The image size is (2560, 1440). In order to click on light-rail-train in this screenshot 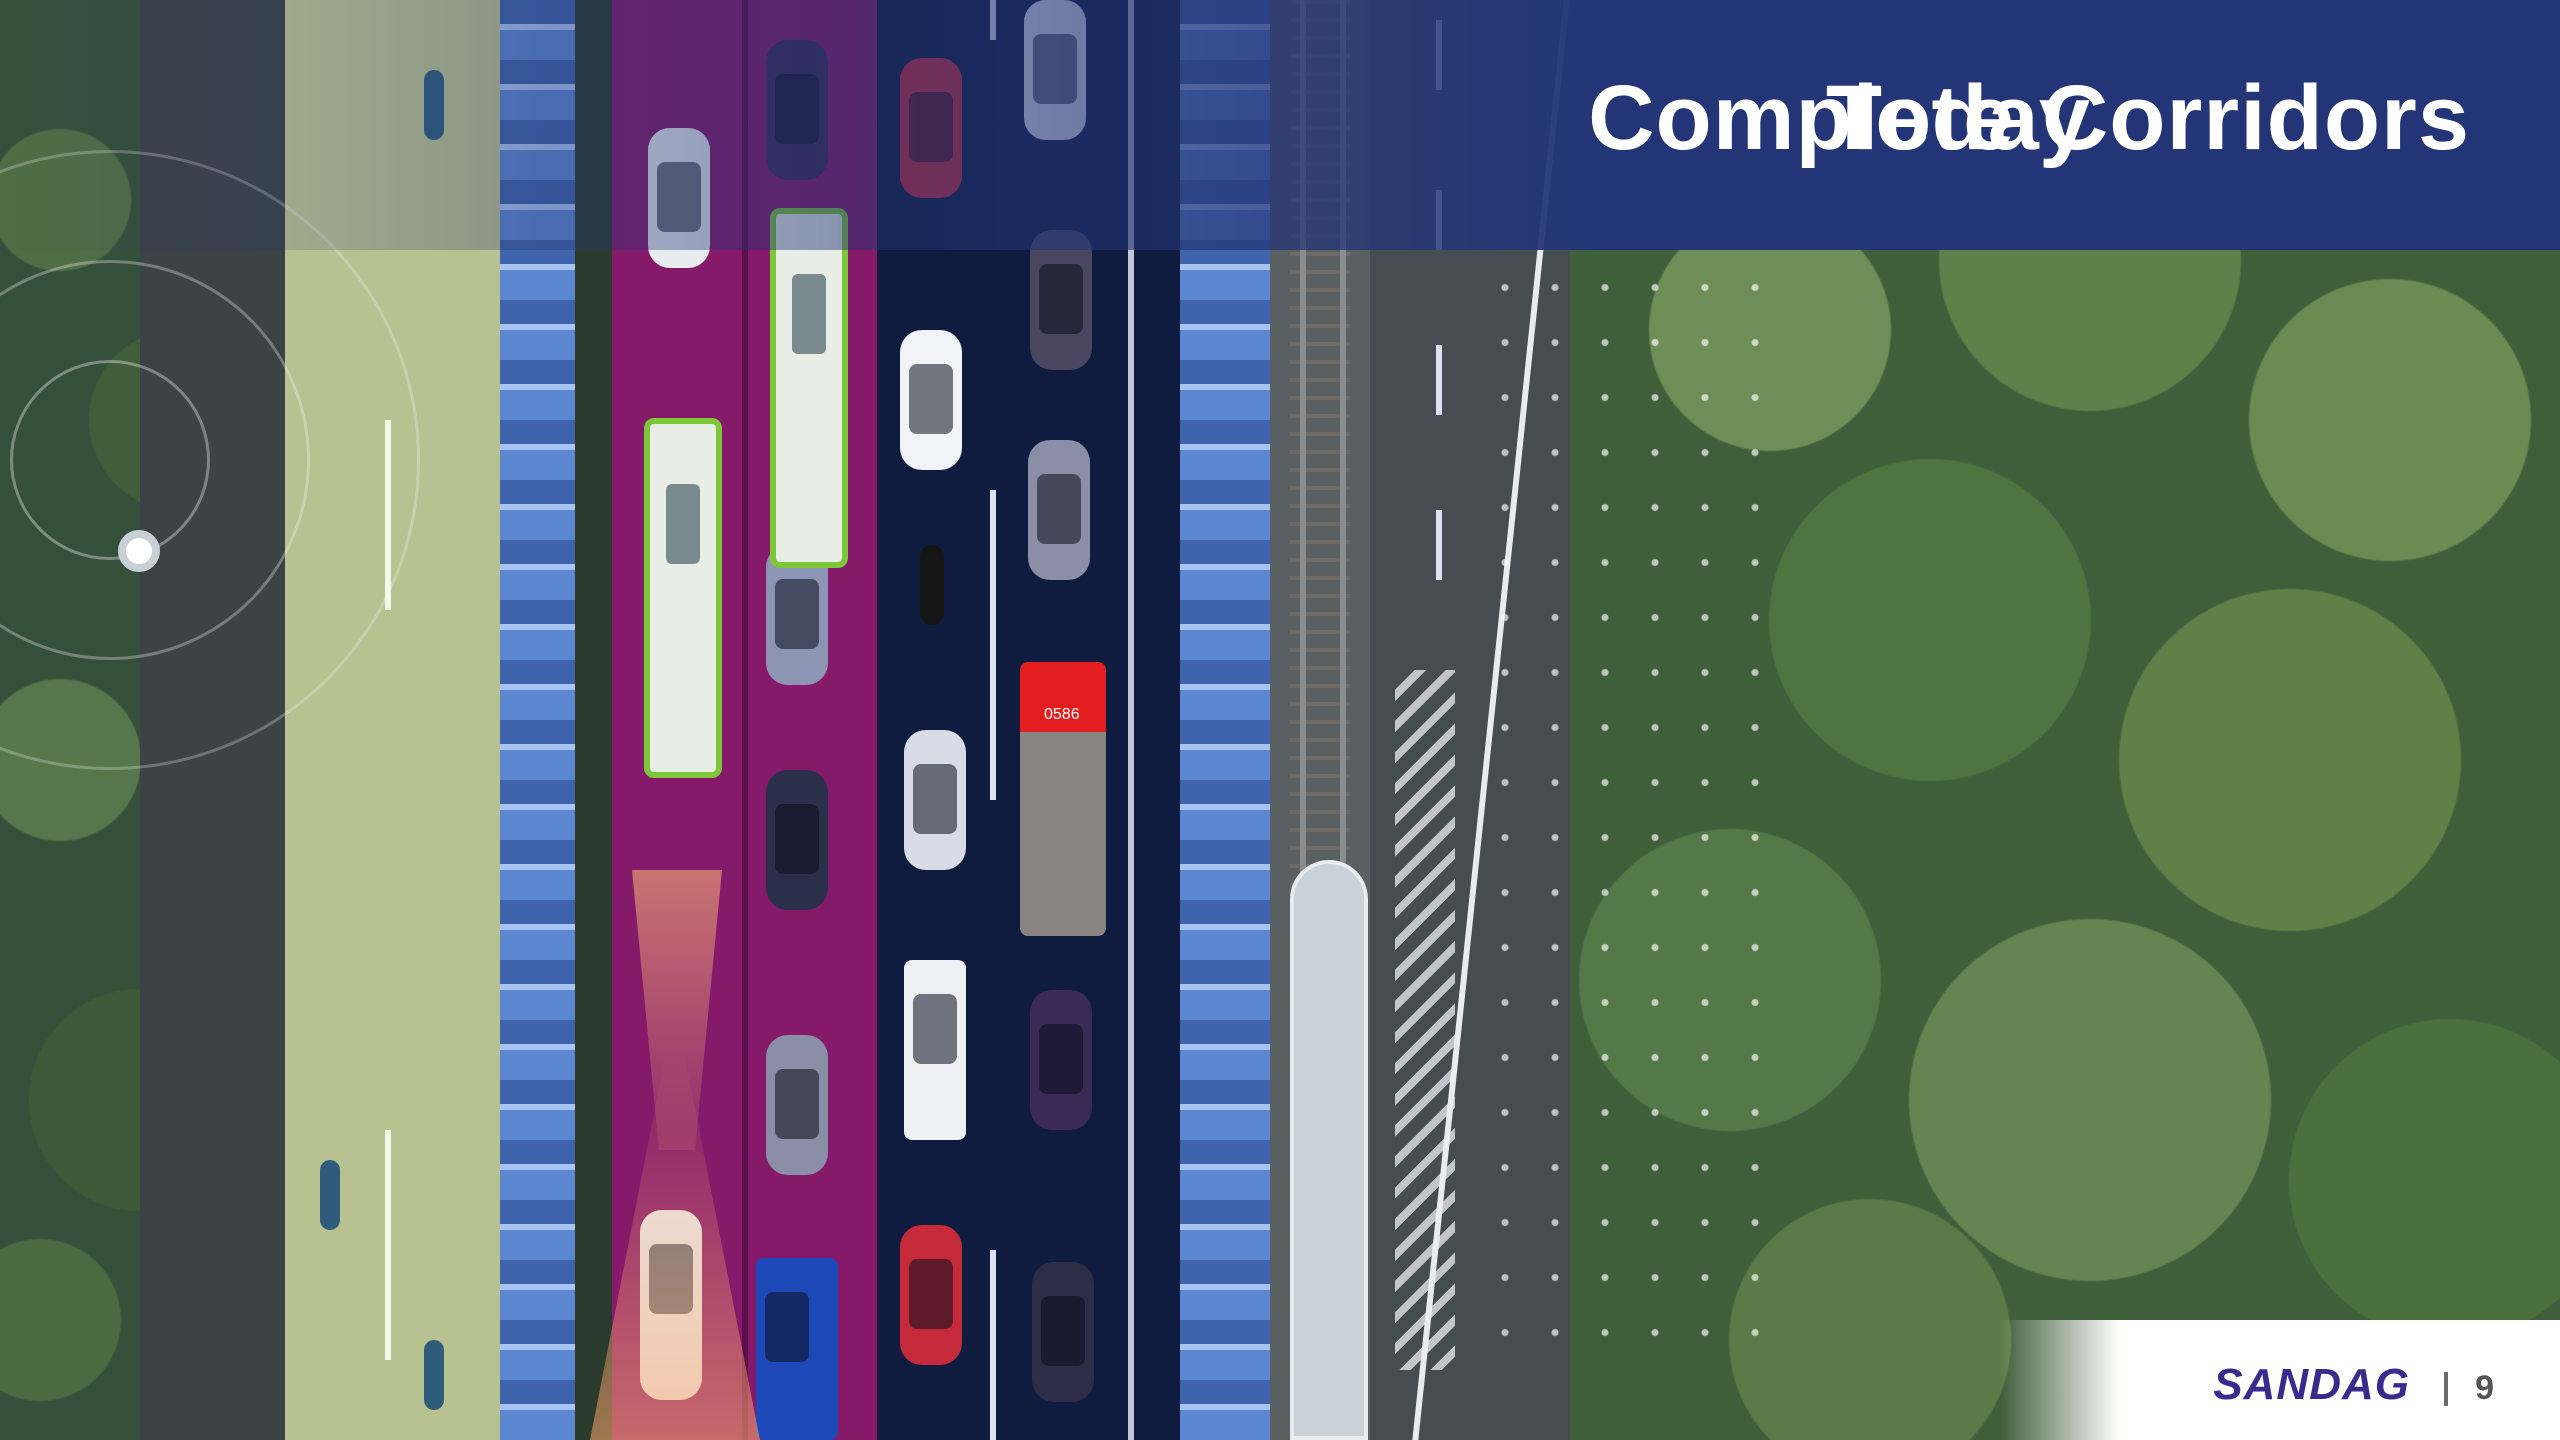, I will do `click(1329, 1150)`.